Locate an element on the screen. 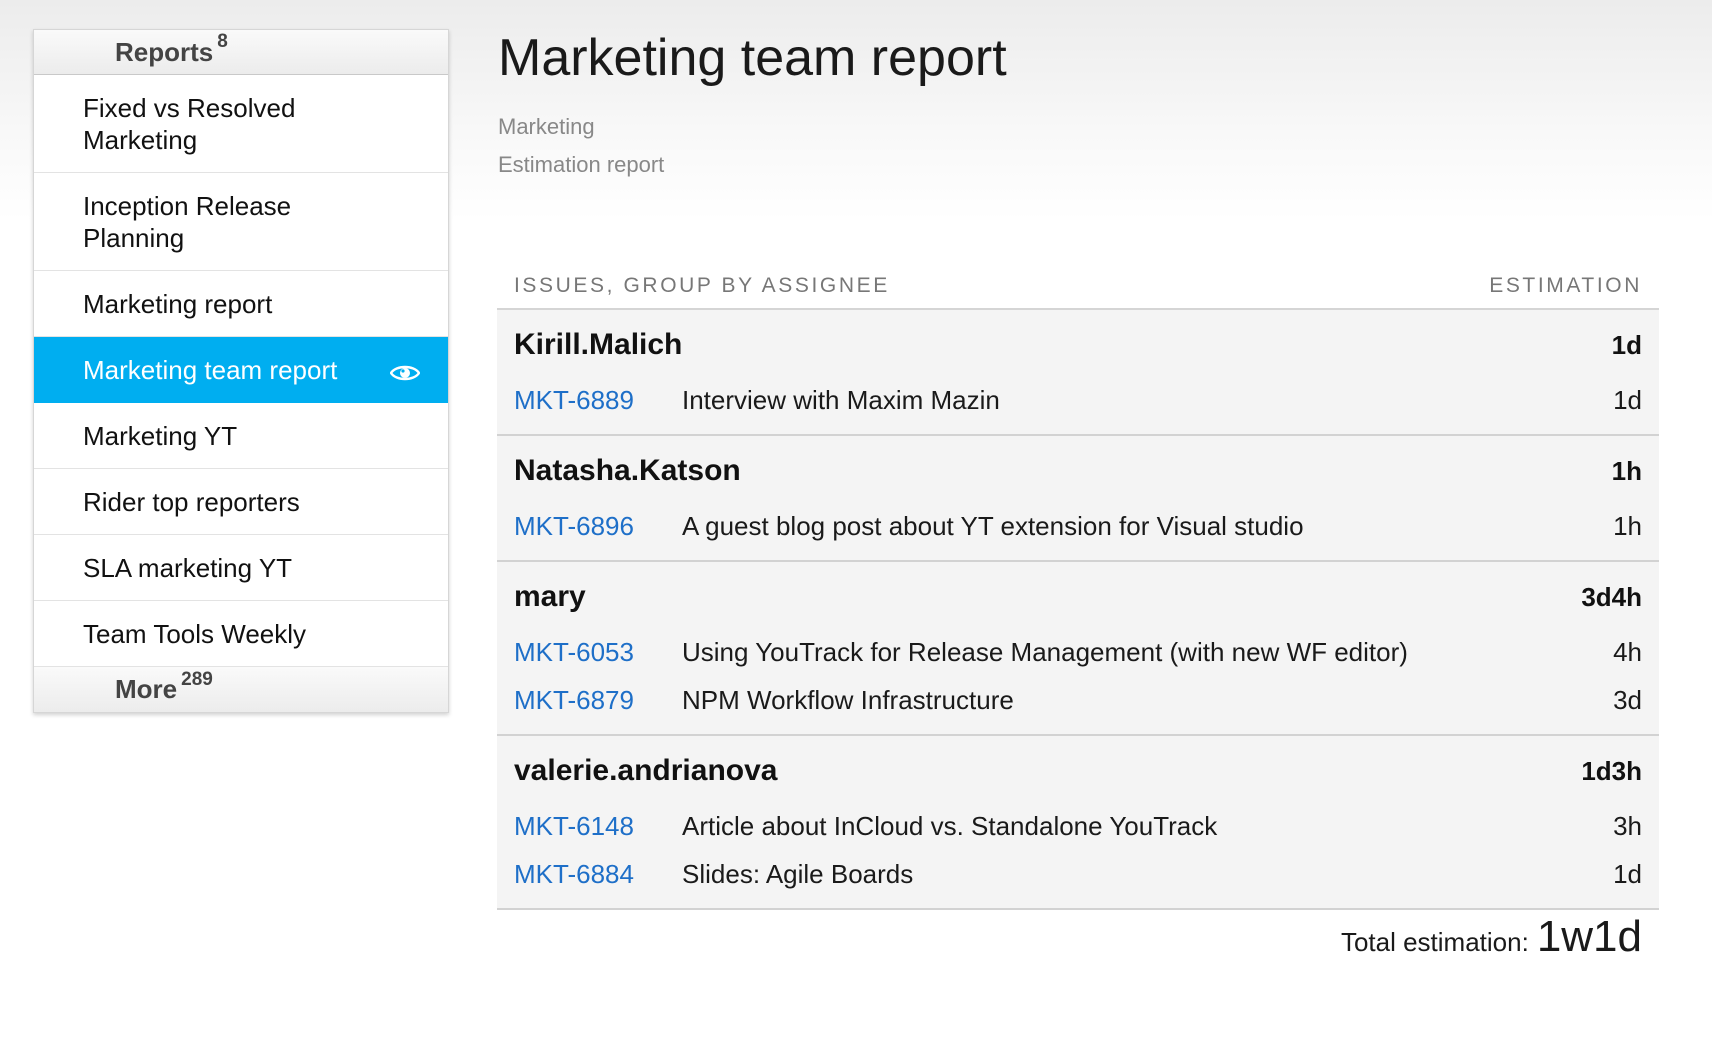 This screenshot has width=1712, height=1042. issue-id-link: MKT-6896 is located at coordinates (598, 526).